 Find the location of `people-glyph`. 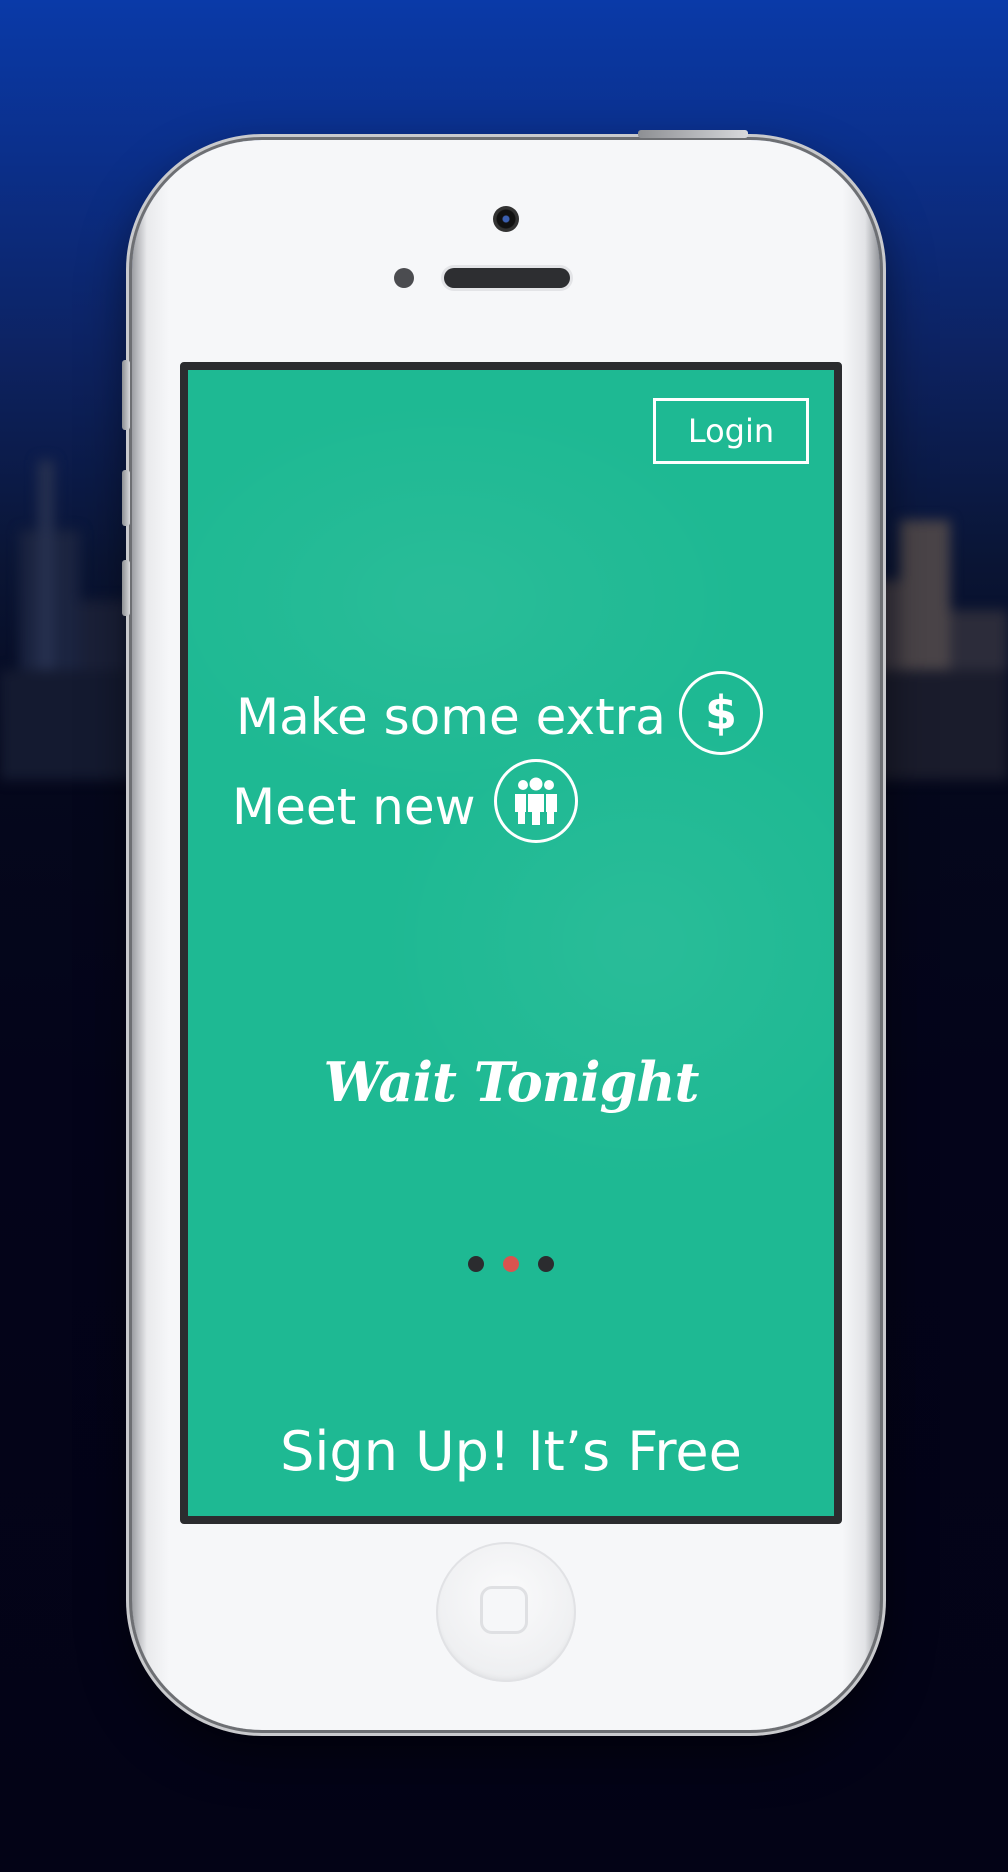

people-glyph is located at coordinates (536, 801).